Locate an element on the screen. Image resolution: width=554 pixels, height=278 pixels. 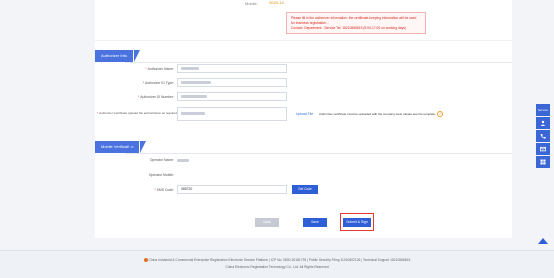
authorizer-name-label: *Authorizer Name: is located at coordinates (159, 69).